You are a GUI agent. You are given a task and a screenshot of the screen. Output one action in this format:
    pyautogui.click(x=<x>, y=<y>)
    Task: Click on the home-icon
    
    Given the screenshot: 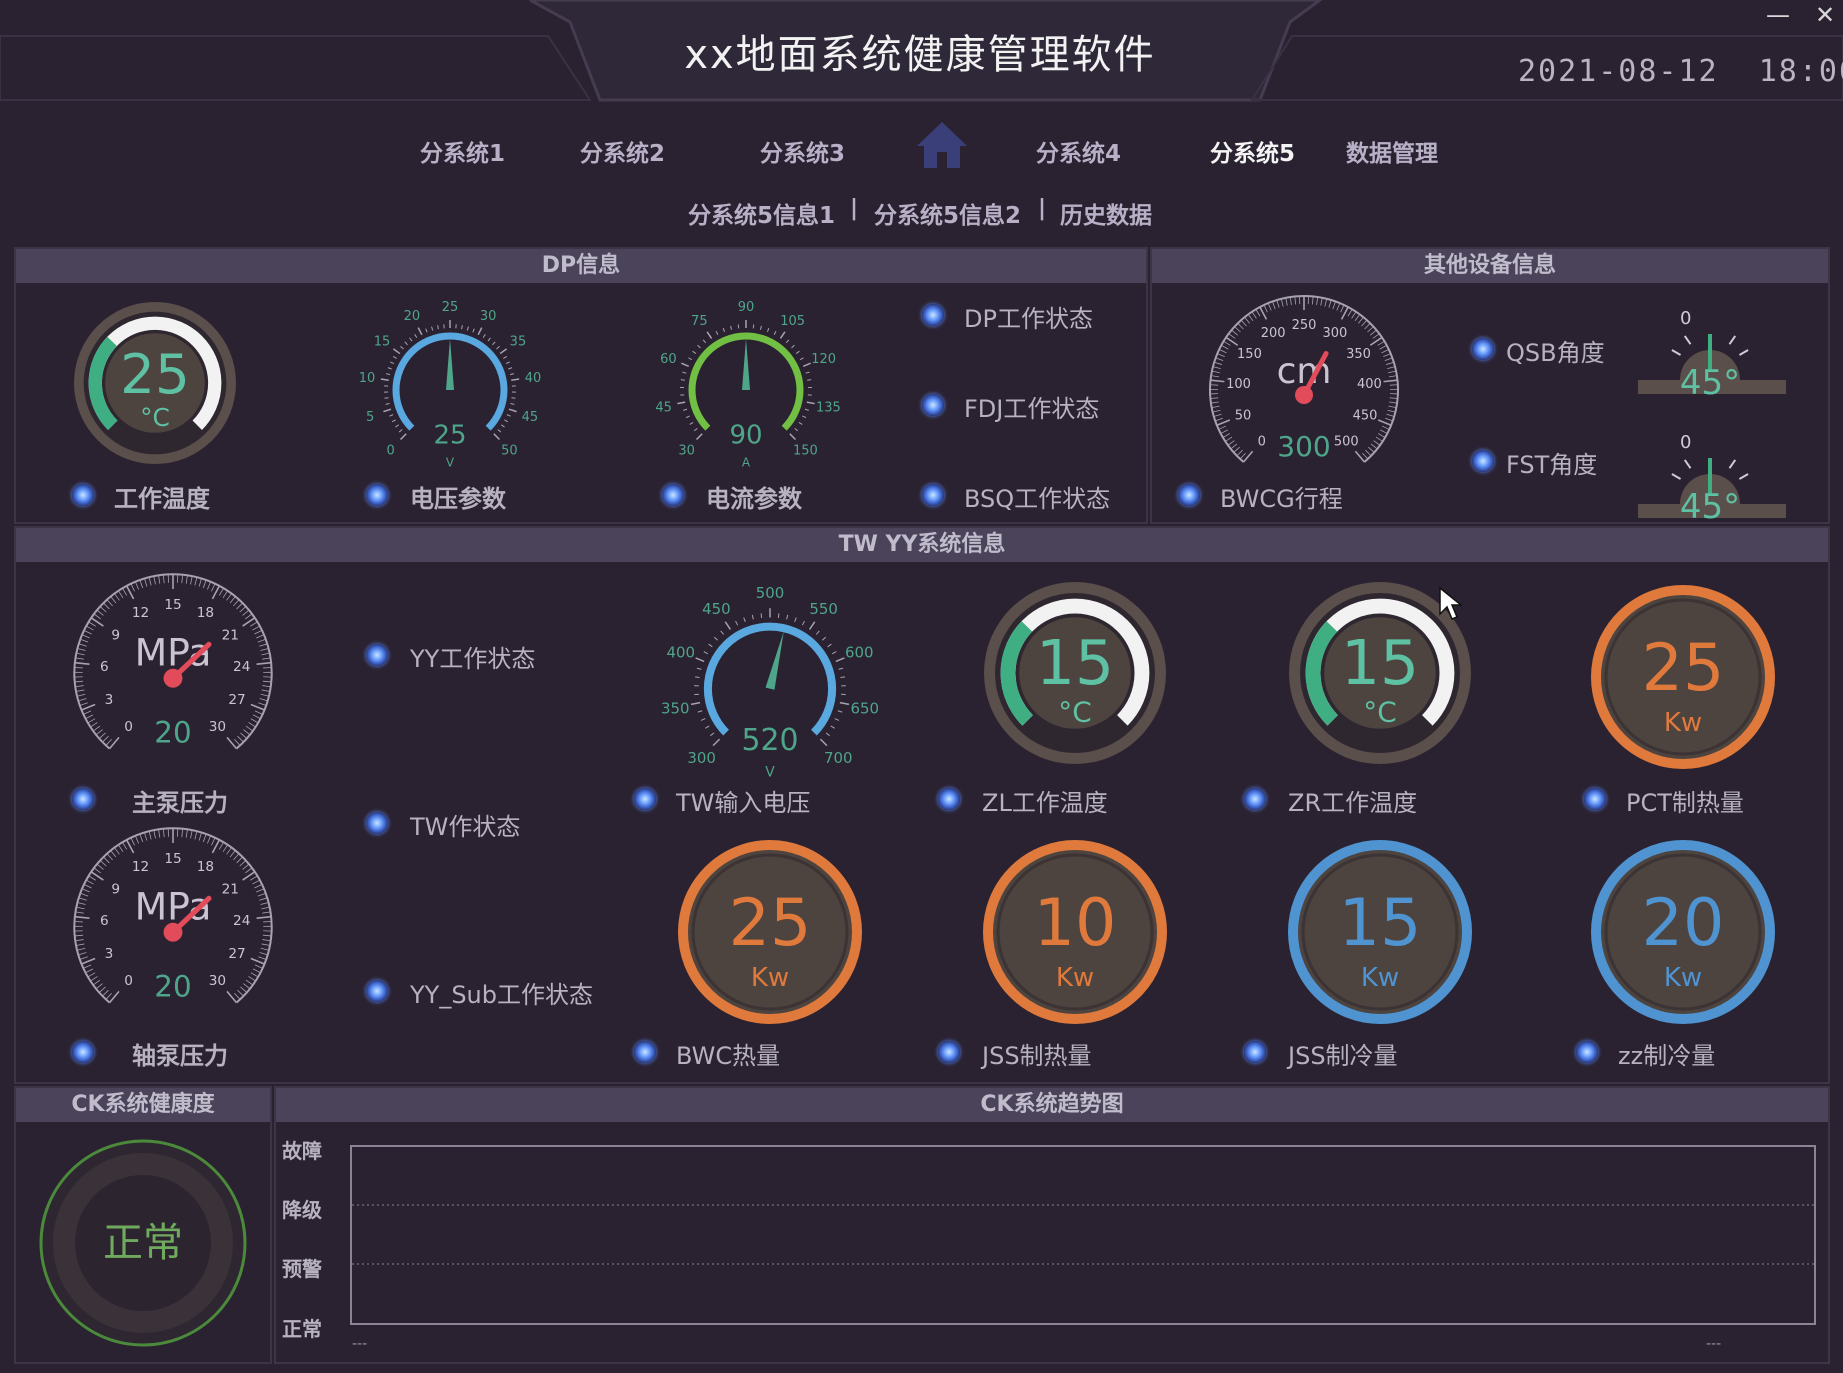 What is the action you would take?
    pyautogui.click(x=942, y=145)
    